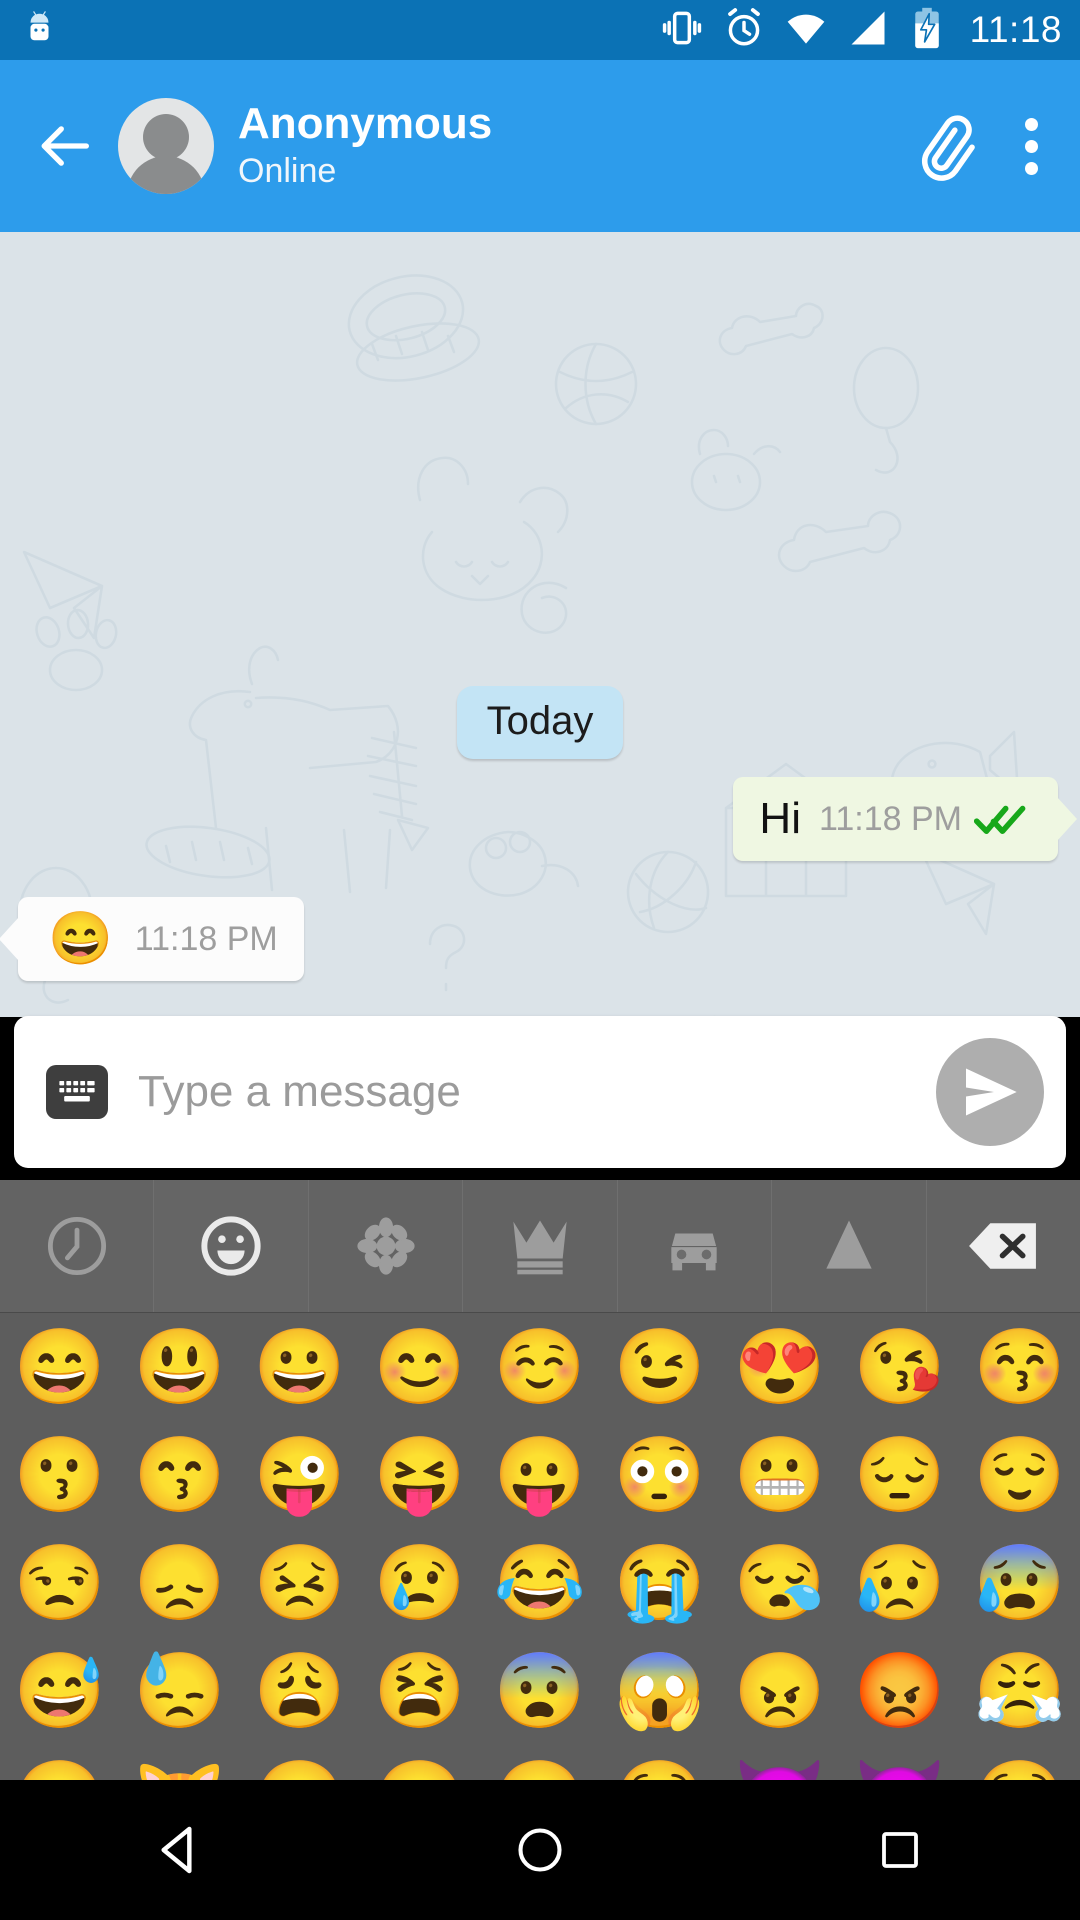 This screenshot has height=1920, width=1080. I want to click on battery-charging-icon, so click(927, 30).